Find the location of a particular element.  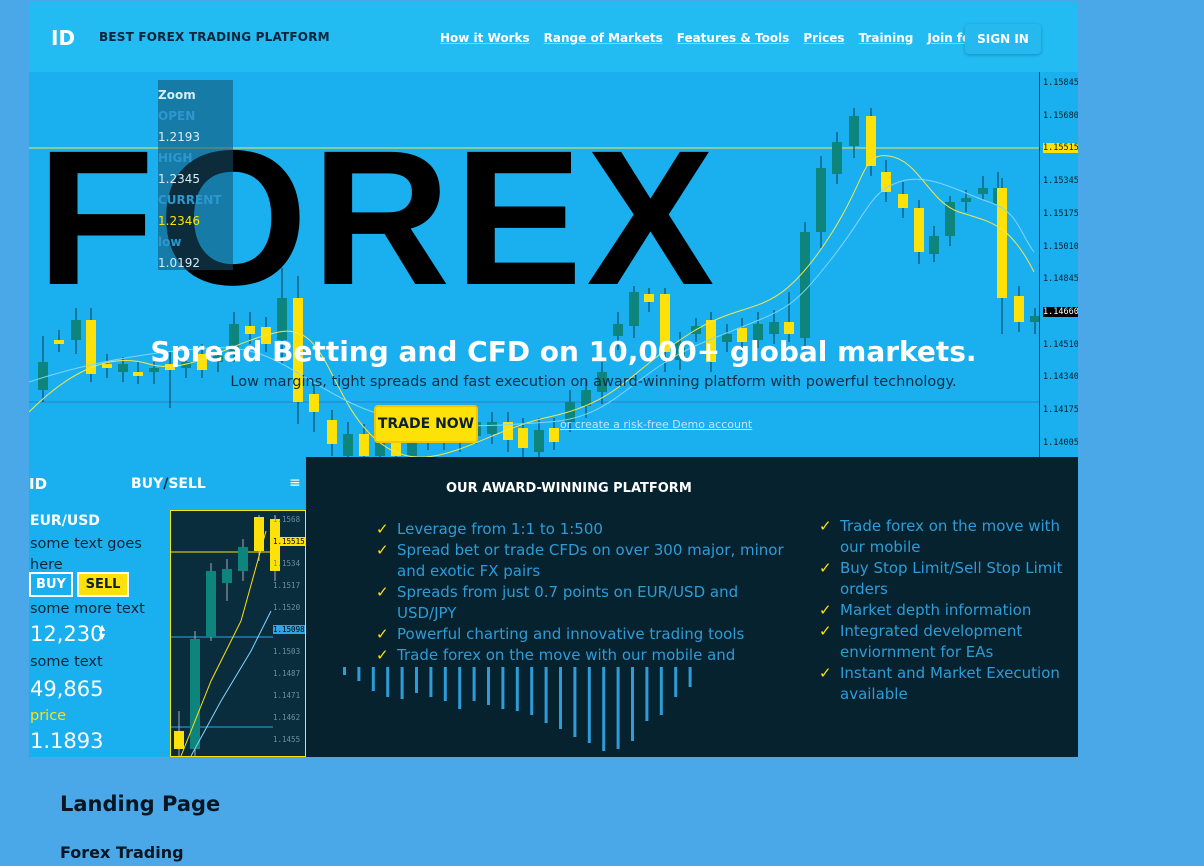

widget-title: BUY/SELL is located at coordinates (168, 484).